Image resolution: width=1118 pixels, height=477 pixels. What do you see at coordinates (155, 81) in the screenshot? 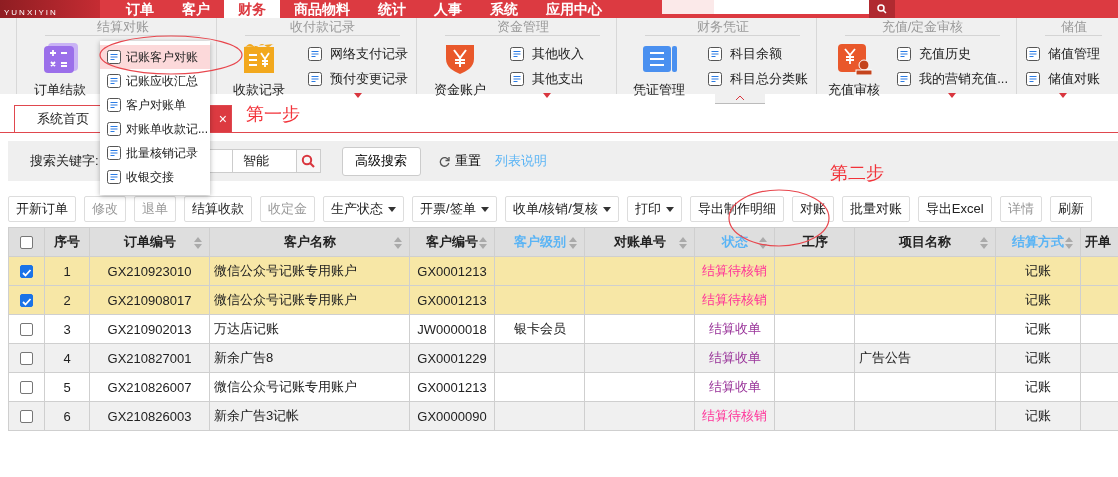
I see `menu-item: 记账应收汇总` at bounding box center [155, 81].